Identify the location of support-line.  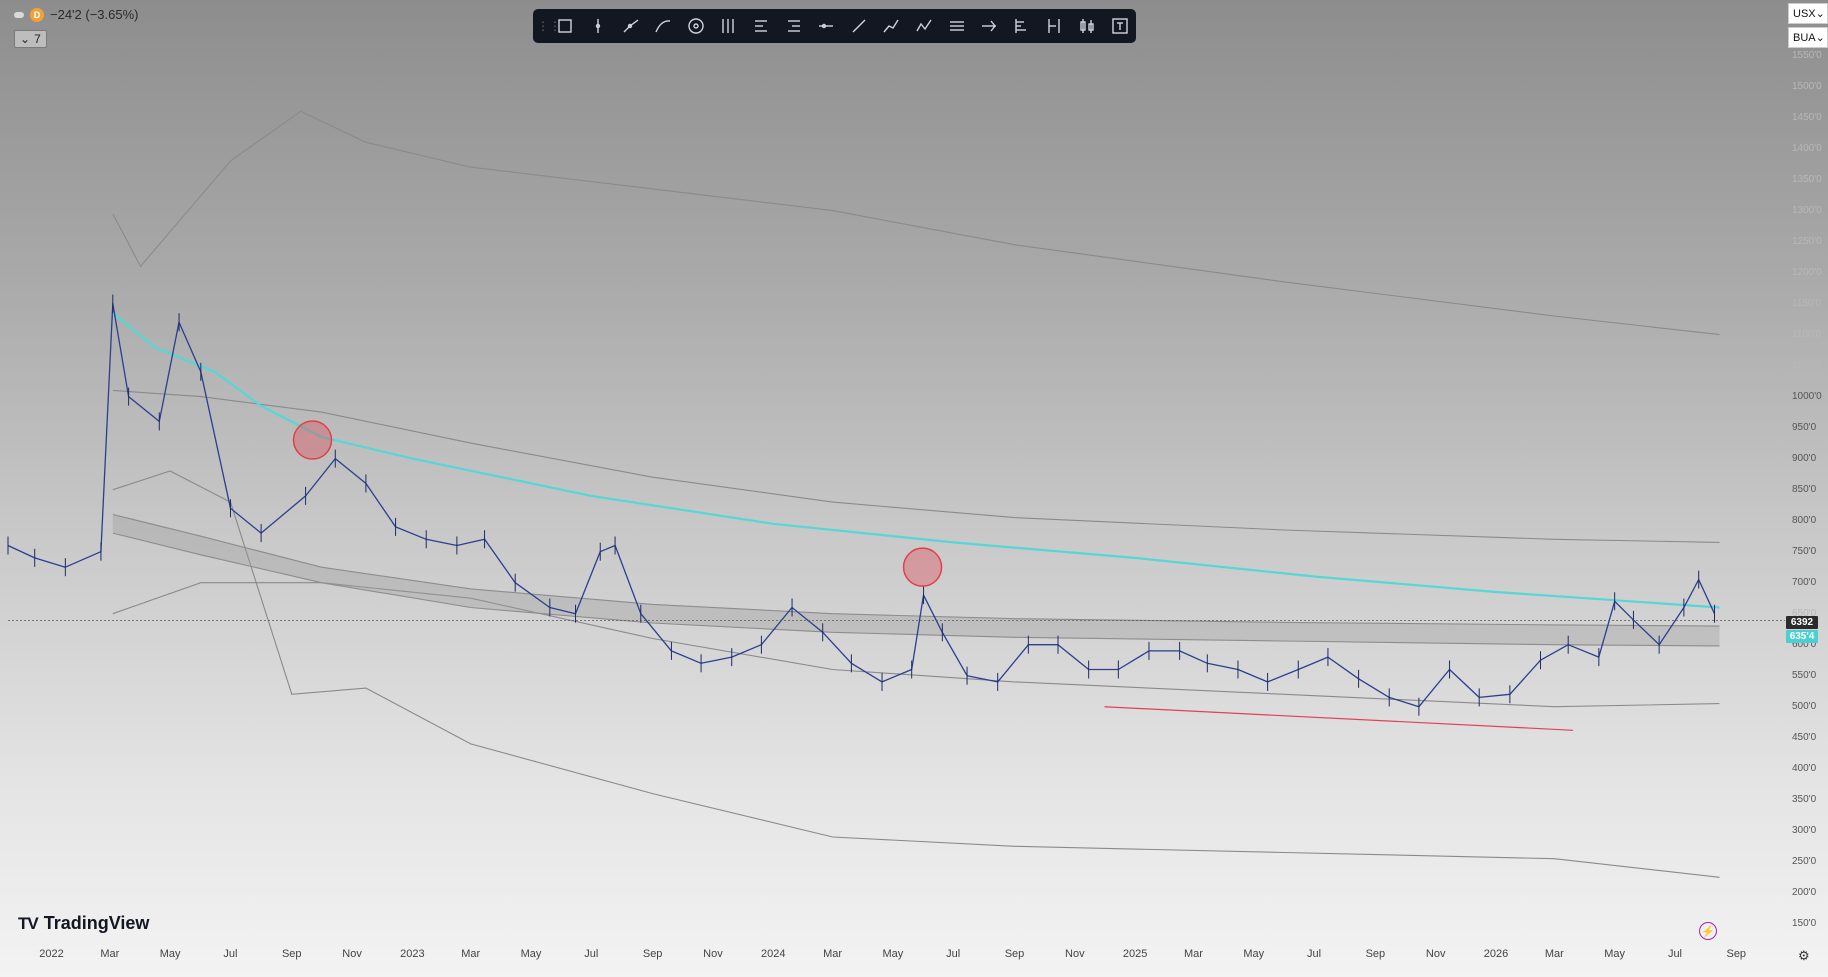
(1339, 718).